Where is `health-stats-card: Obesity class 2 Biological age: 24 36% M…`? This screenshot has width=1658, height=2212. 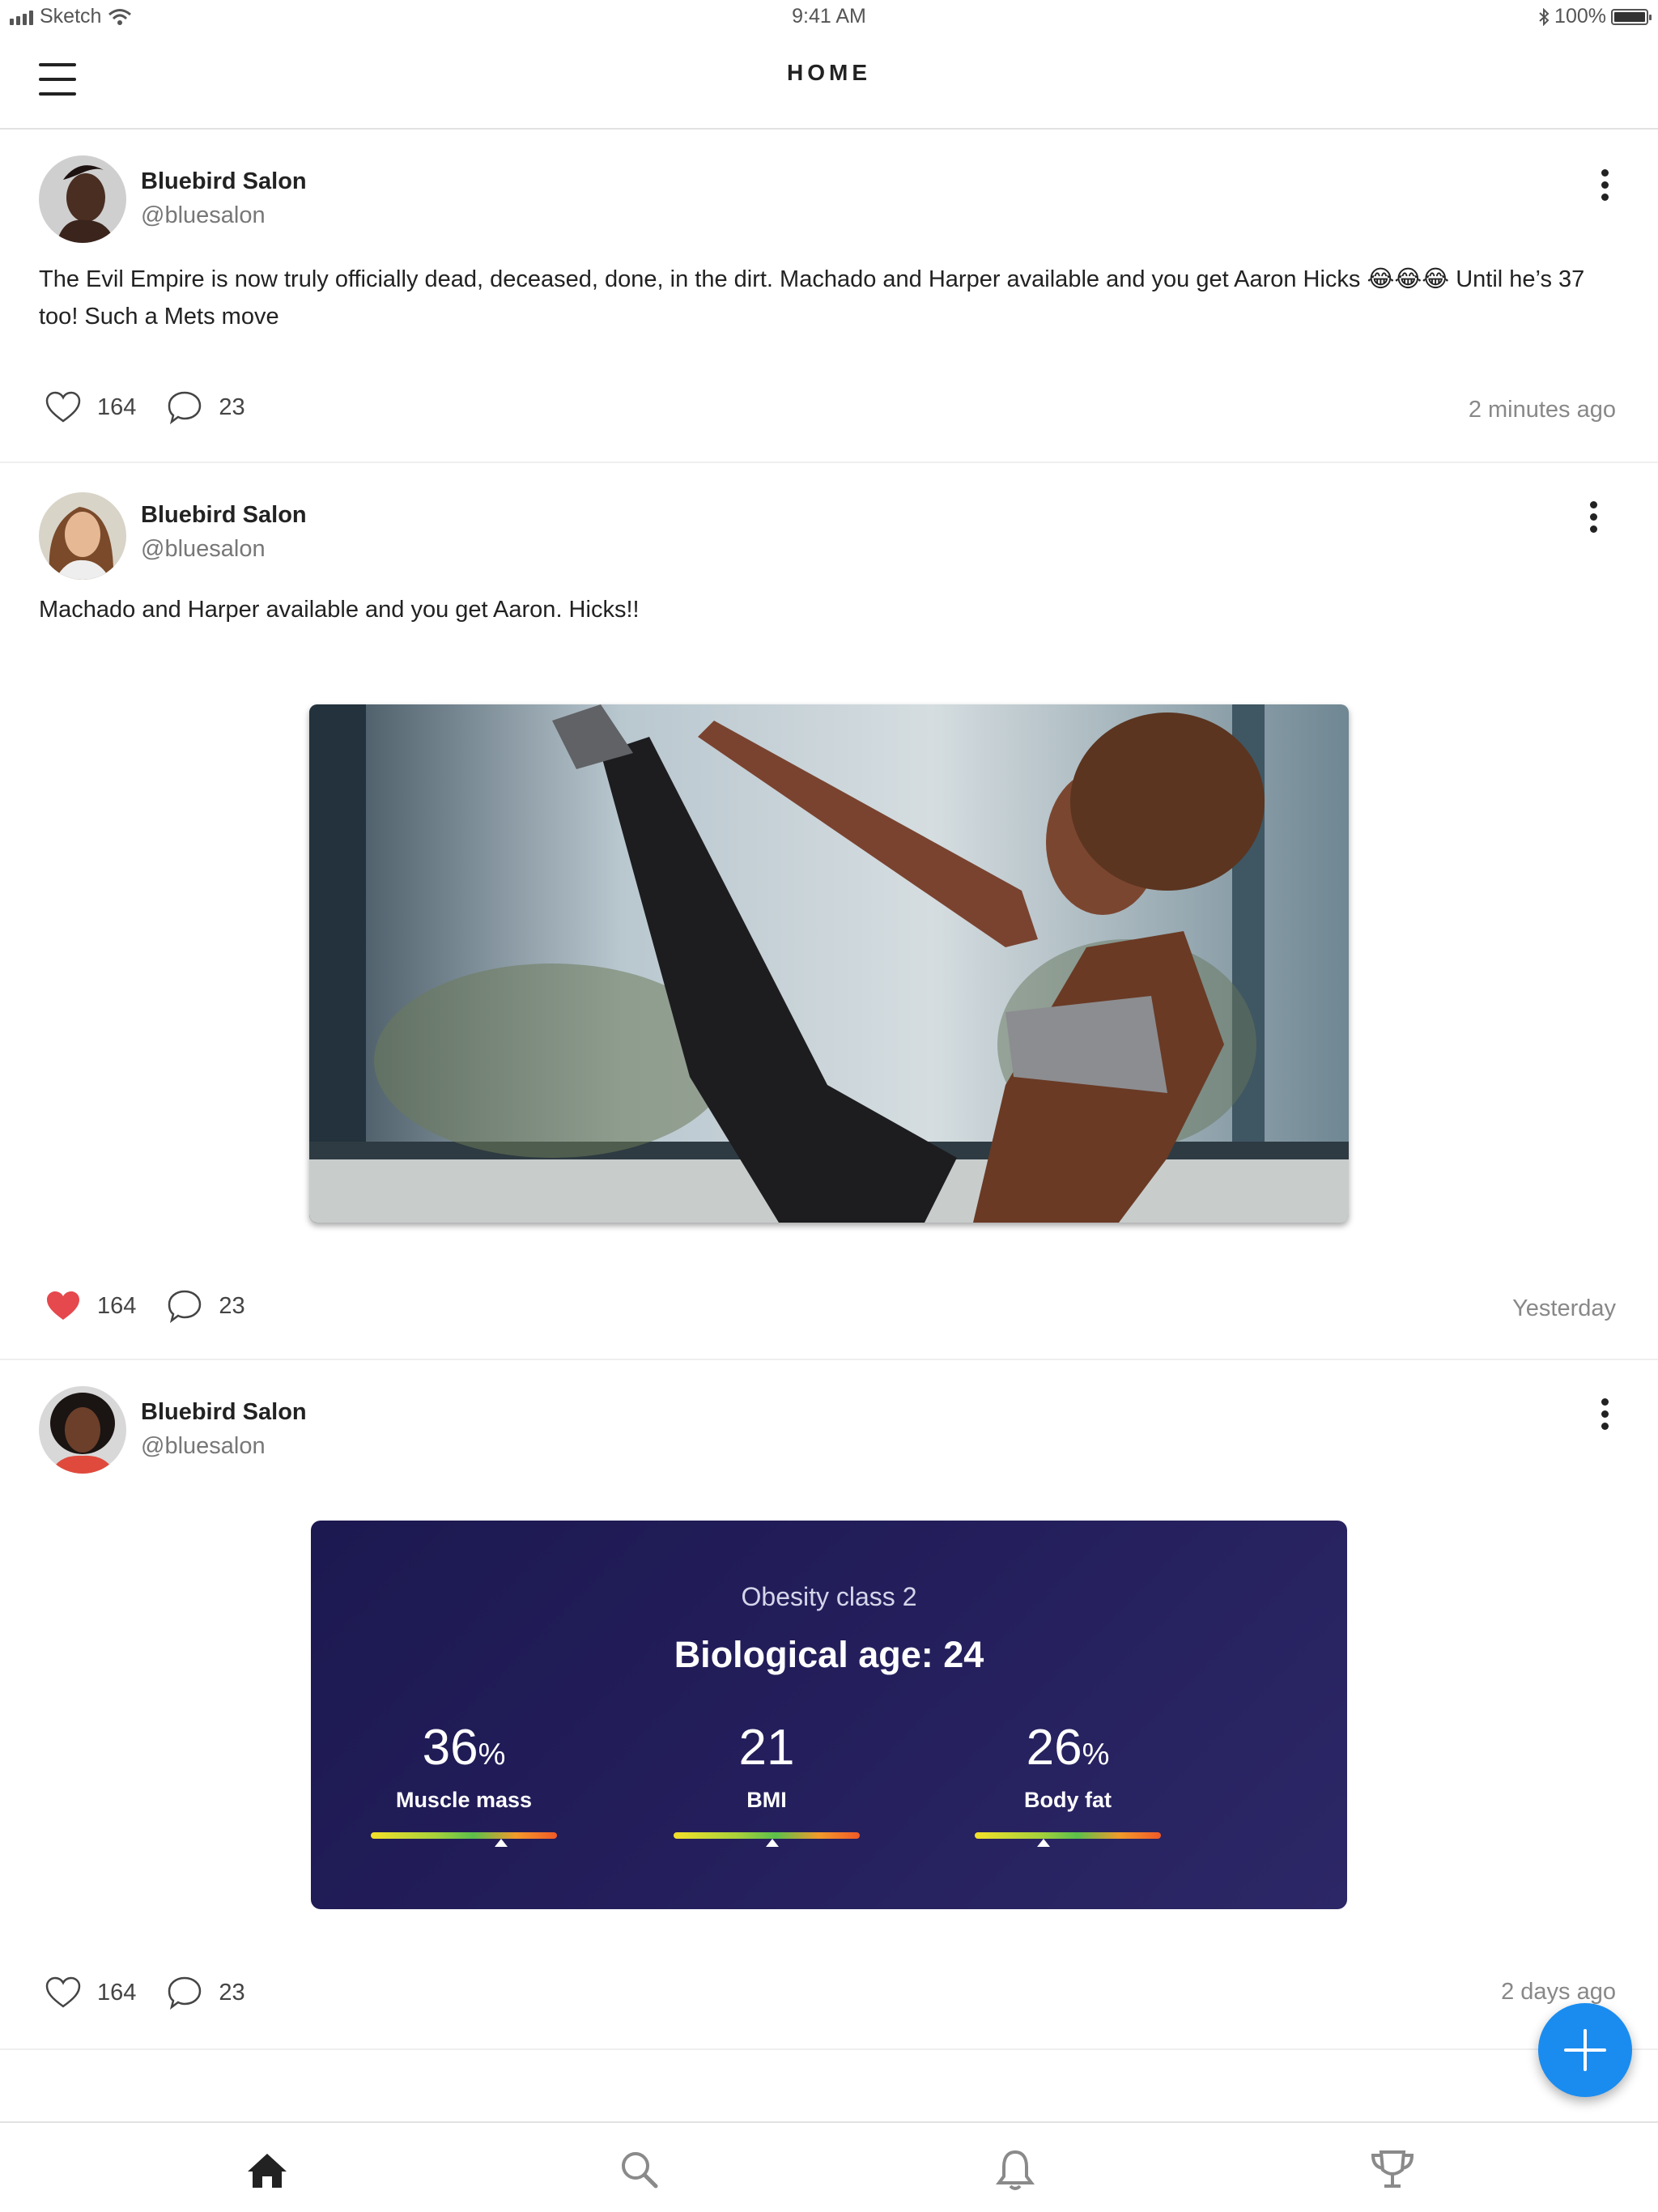 health-stats-card: Obesity class 2 Biological age: 24 36% M… is located at coordinates (829, 1715).